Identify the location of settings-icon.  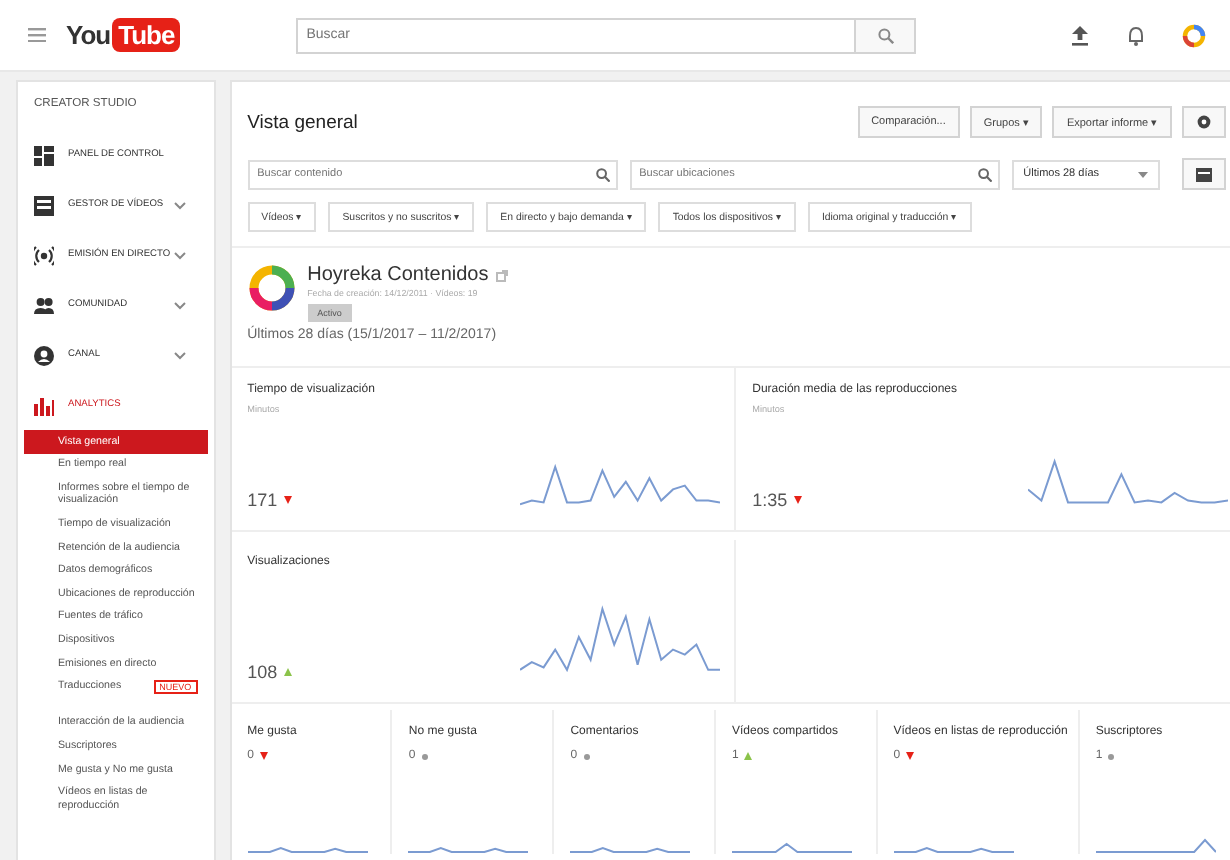
(1203, 122).